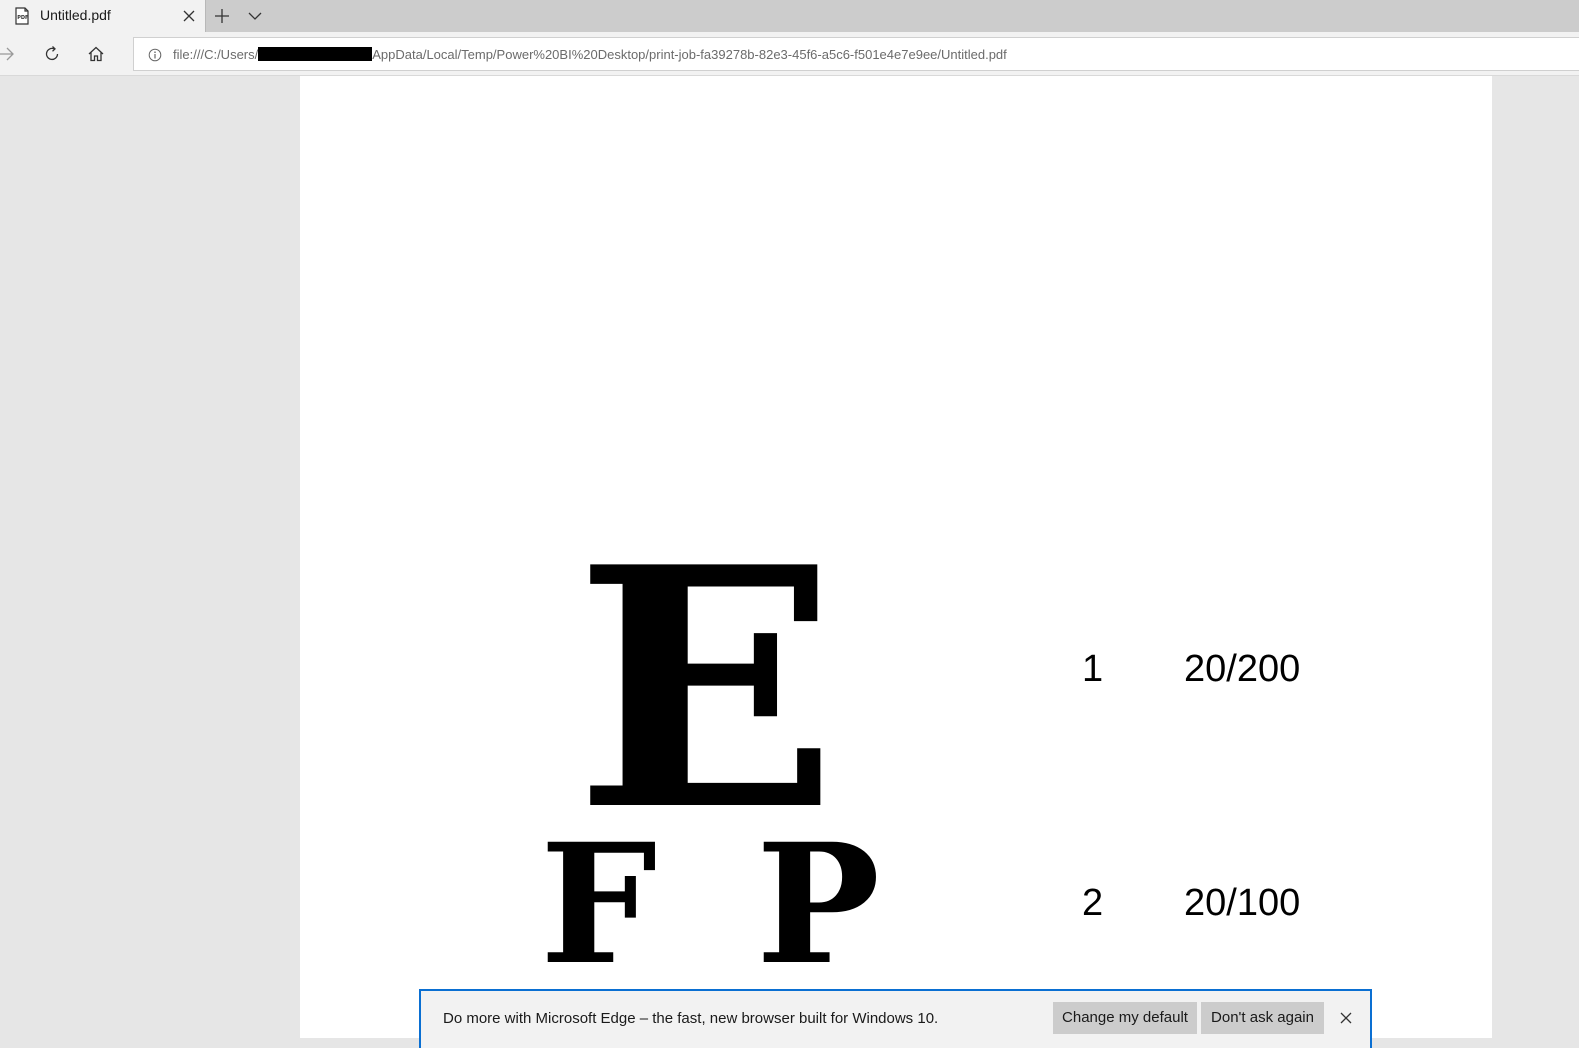 This screenshot has height=1048, width=1579. What do you see at coordinates (818, 904) in the screenshot?
I see `chart-letter: P` at bounding box center [818, 904].